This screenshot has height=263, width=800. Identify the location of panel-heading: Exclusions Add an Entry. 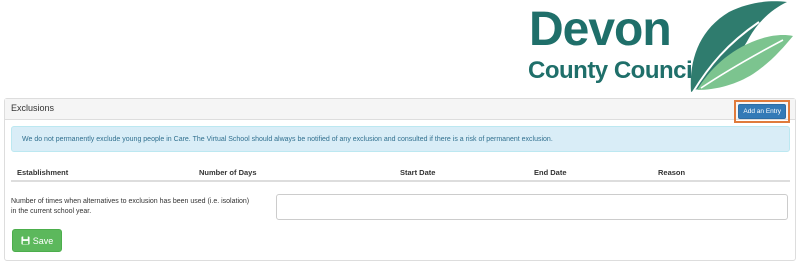
(400, 111).